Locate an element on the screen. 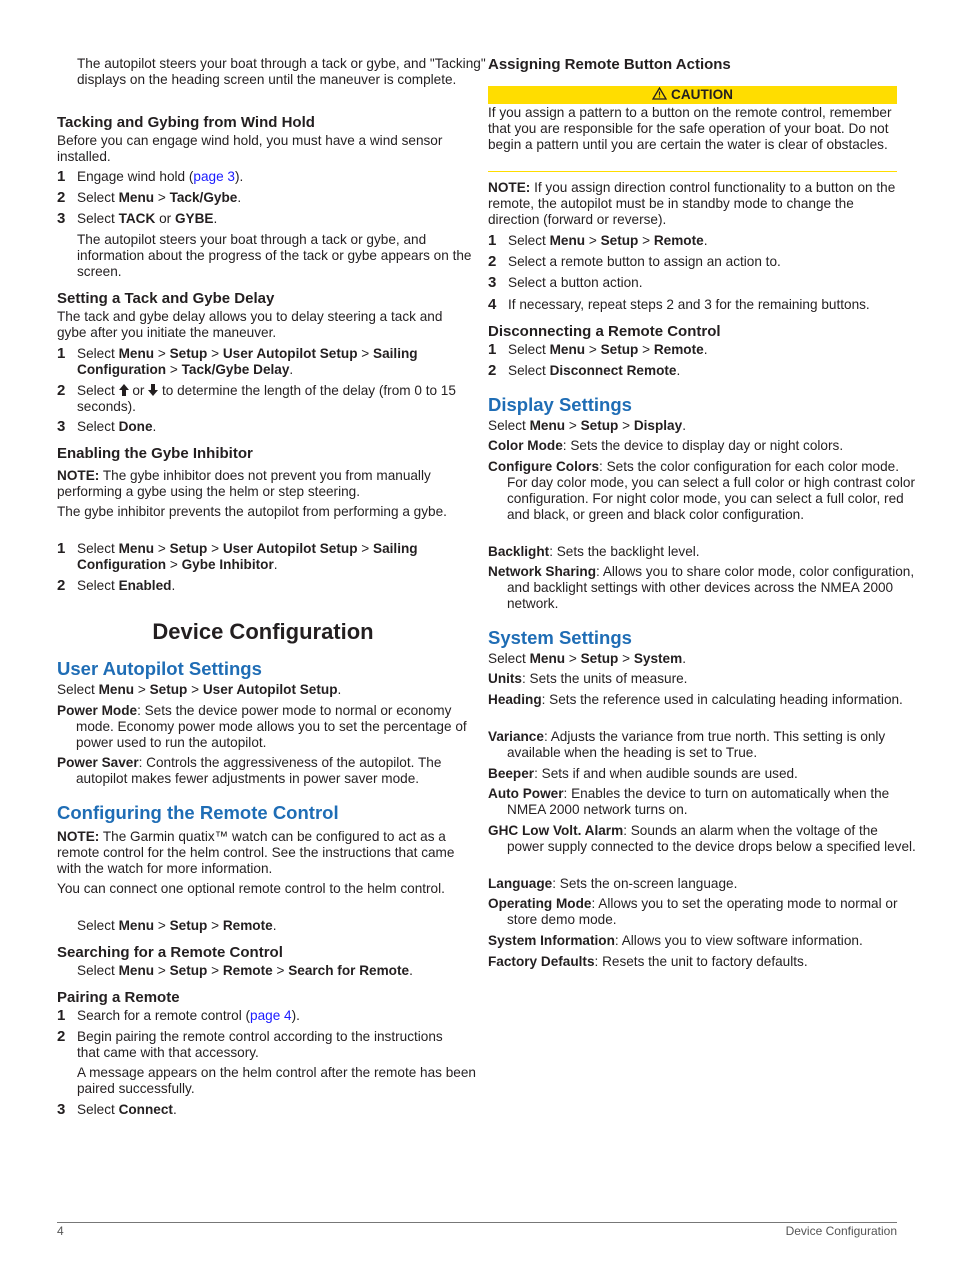 Image resolution: width=954 pixels, height=1265 pixels. definition-term: Power Saver is located at coordinates (98, 762).